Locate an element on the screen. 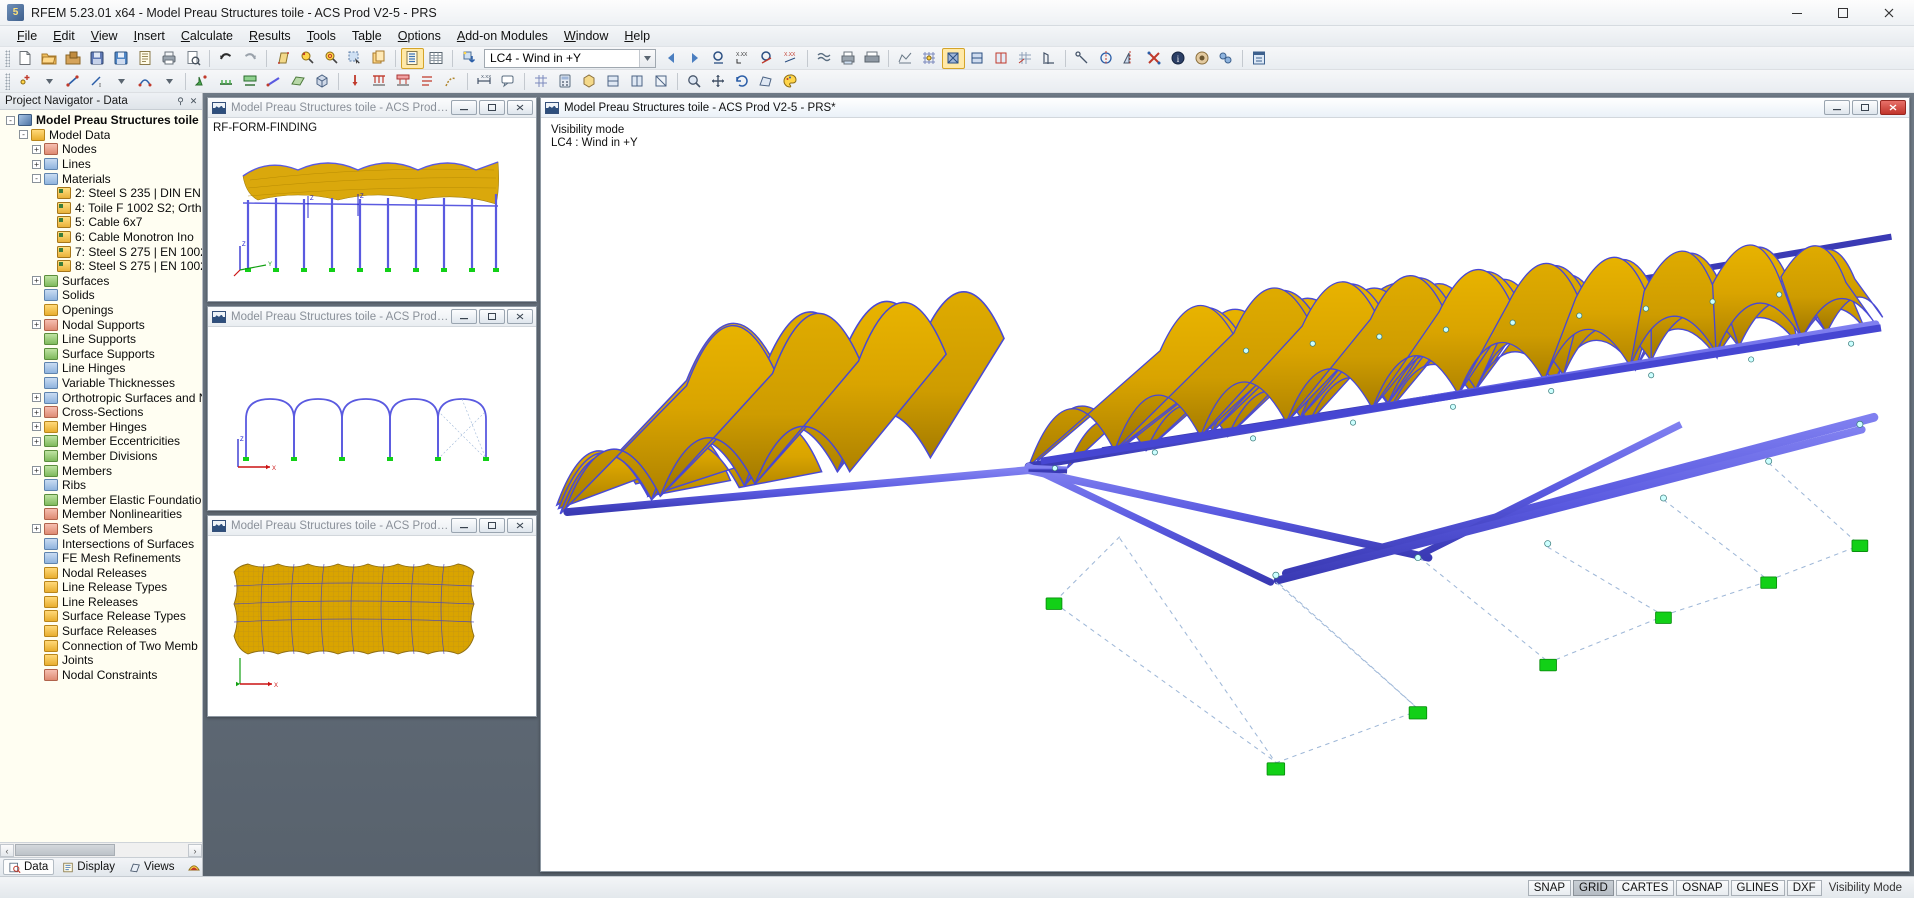 The width and height of the screenshot is (1914, 898). node-dropdown-icon is located at coordinates (49, 81).